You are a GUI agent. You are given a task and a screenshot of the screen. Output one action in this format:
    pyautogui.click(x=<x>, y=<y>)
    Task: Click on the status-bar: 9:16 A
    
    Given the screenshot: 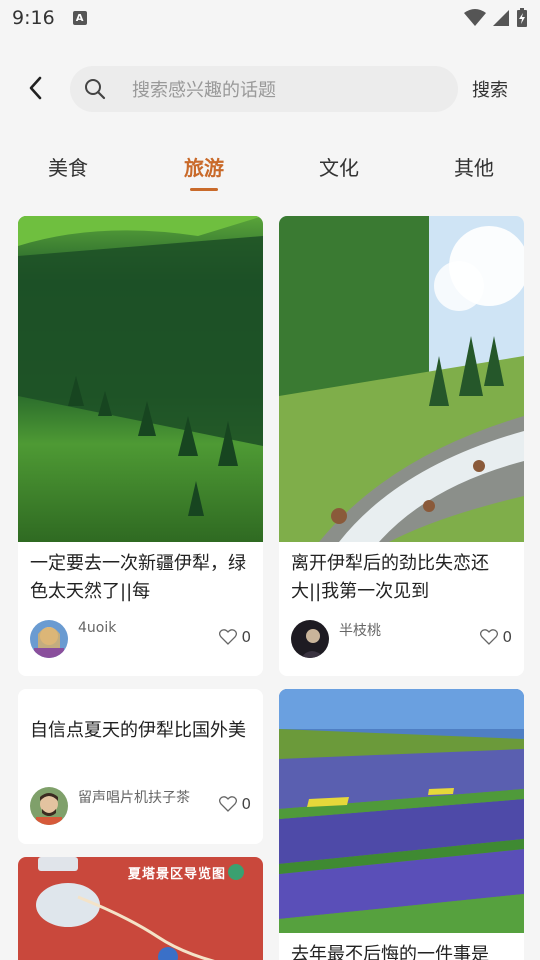 What is the action you would take?
    pyautogui.click(x=270, y=18)
    